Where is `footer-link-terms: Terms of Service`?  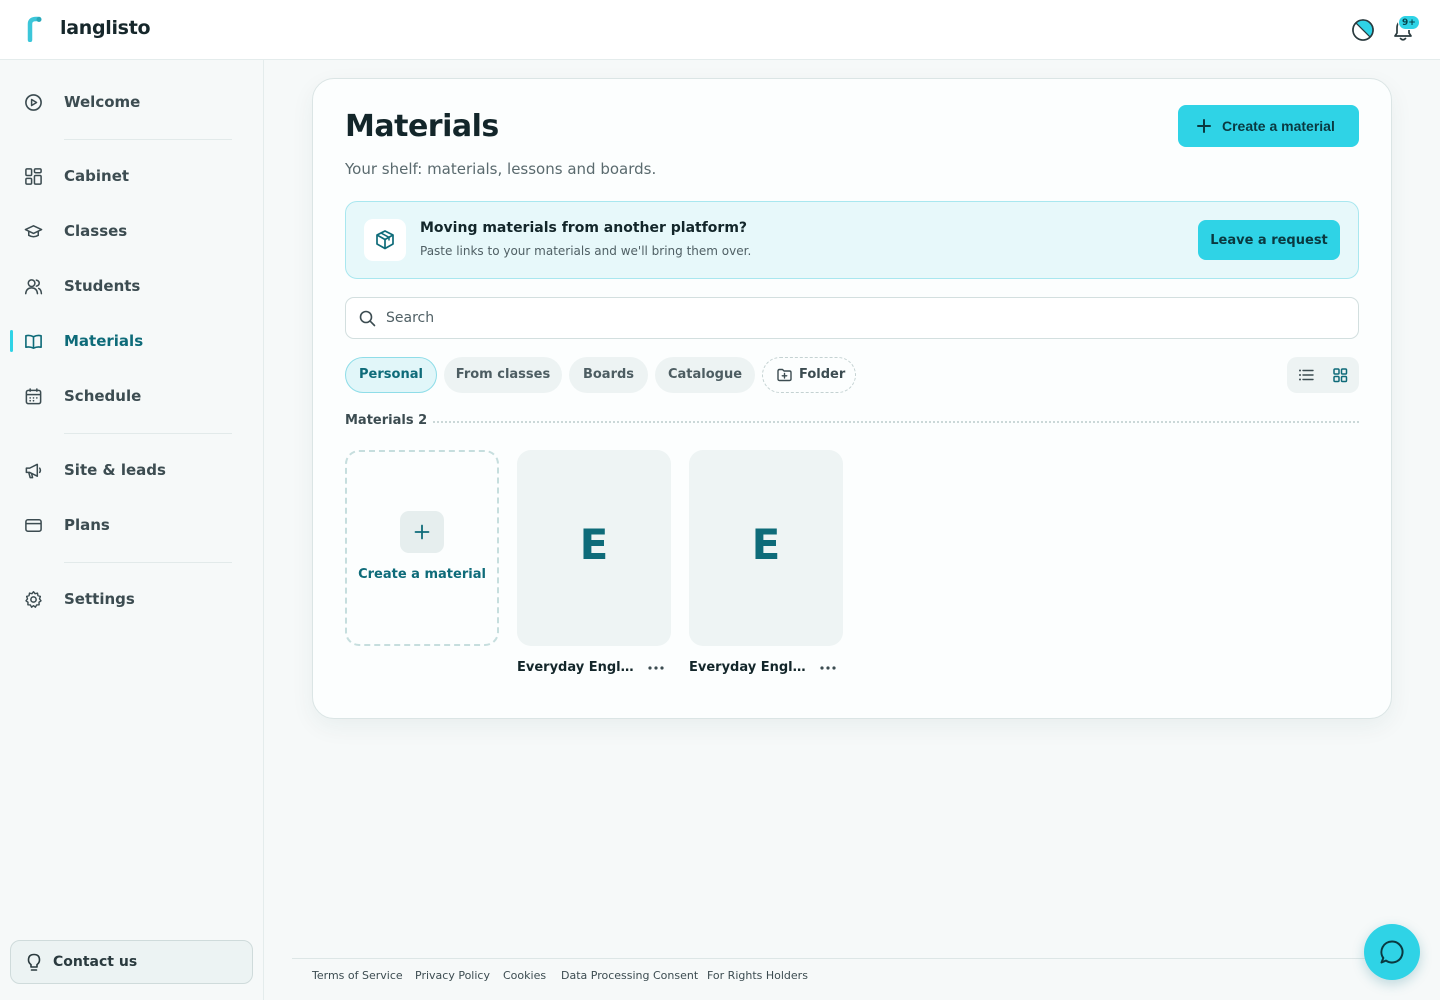 footer-link-terms: Terms of Service is located at coordinates (357, 975).